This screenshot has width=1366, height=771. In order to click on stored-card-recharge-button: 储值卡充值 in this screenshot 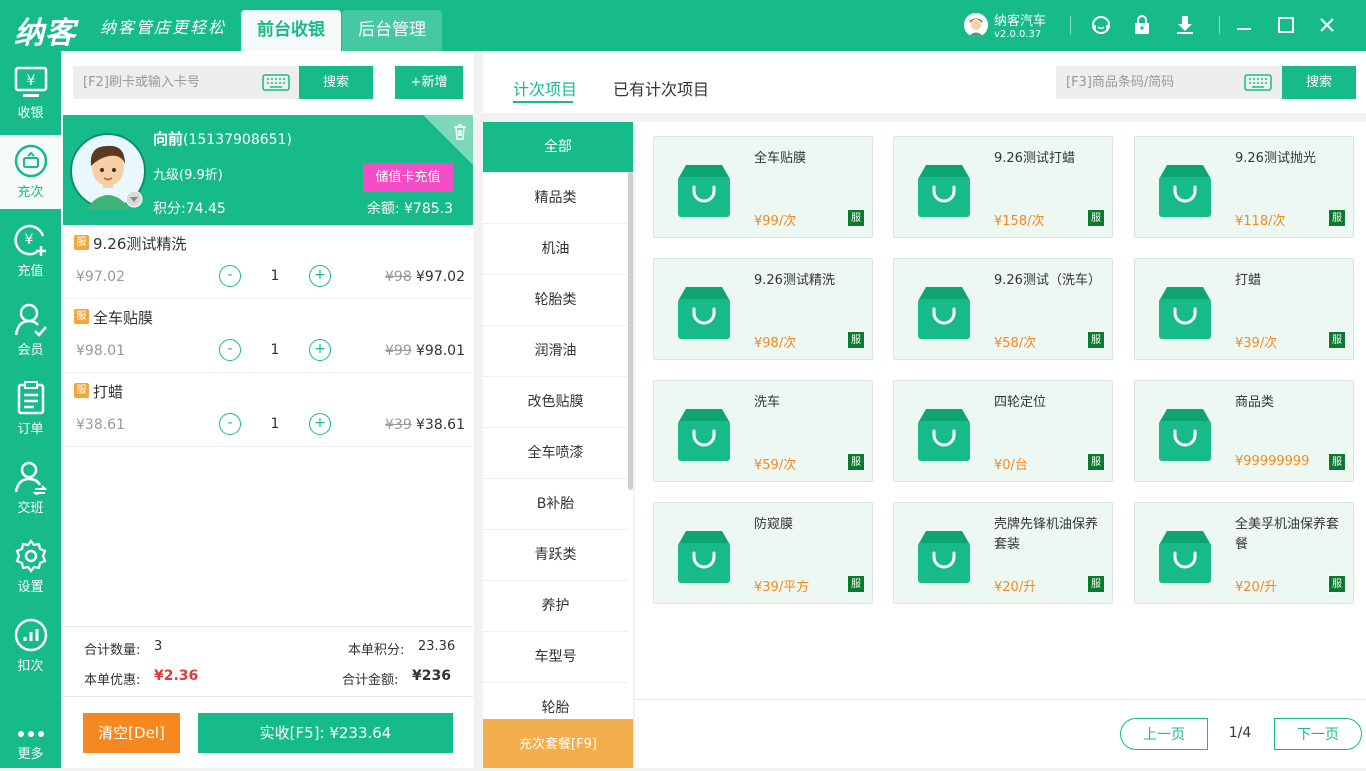, I will do `click(408, 177)`.